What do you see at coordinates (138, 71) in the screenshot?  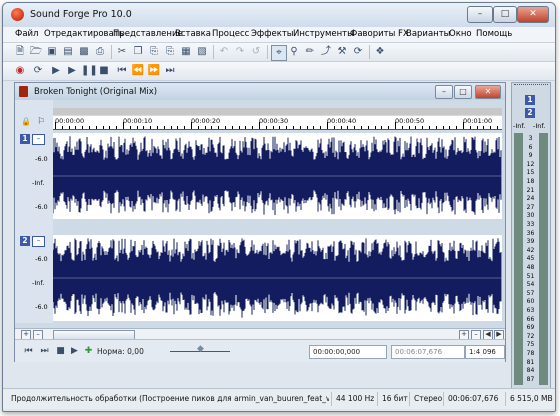 I see `rewind-icon: ⏪` at bounding box center [138, 71].